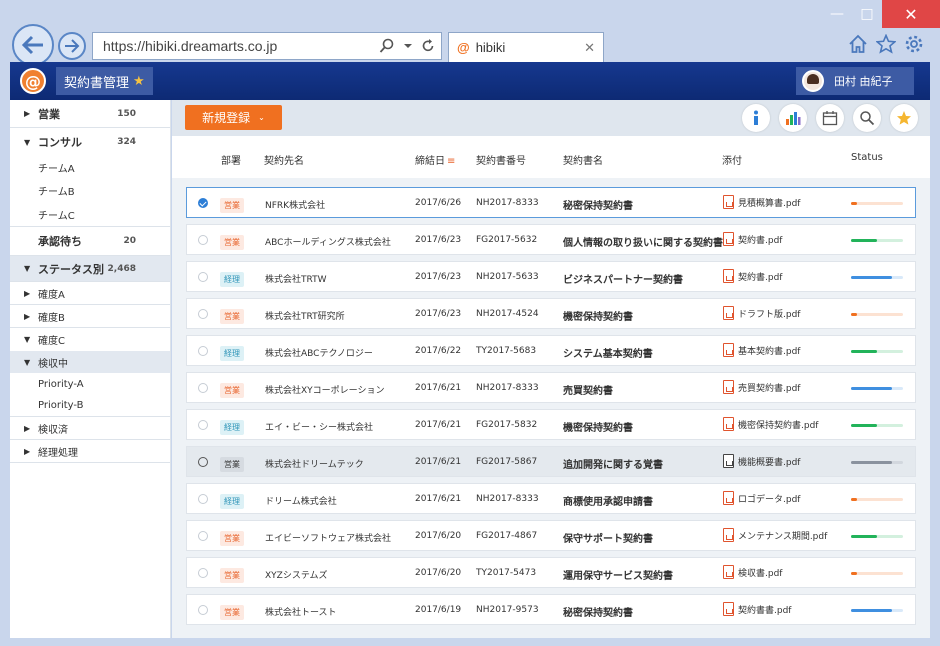 This screenshot has height=646, width=940. Describe the element at coordinates (757, 609) in the screenshot. I see `attachment-link: 契約書書.pdf` at that location.